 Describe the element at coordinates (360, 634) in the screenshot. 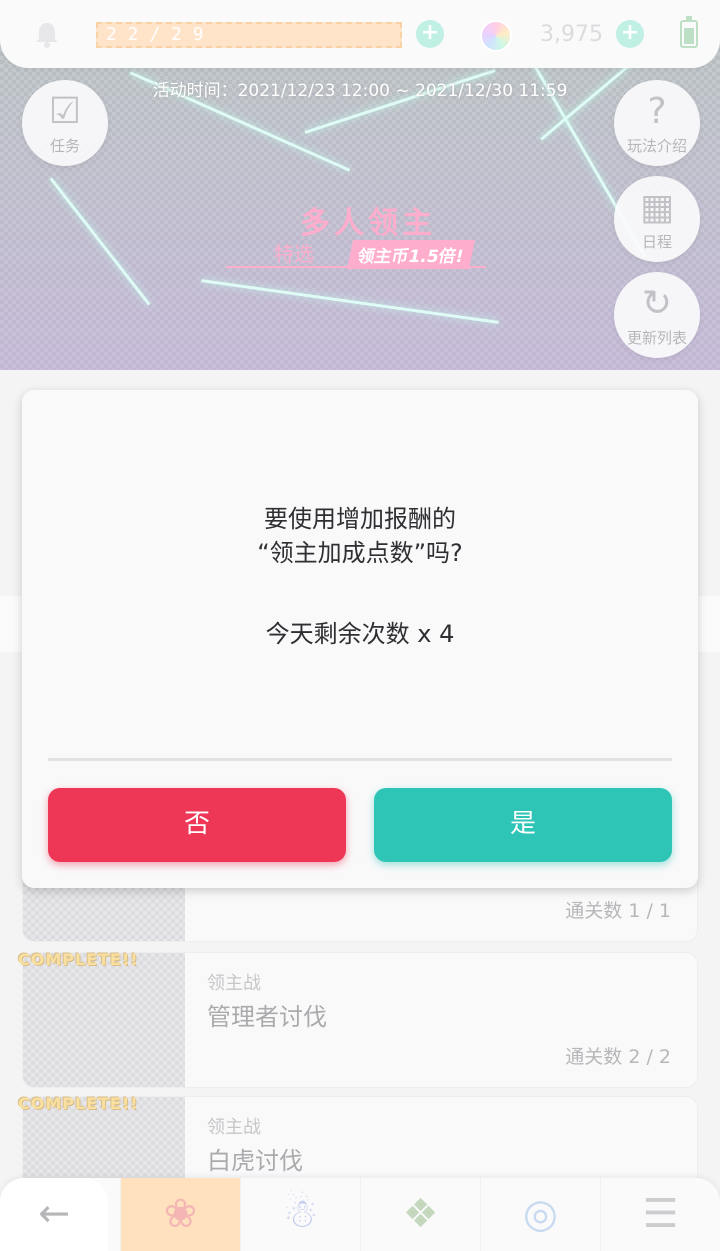

I see `remaining-count: 今天剩余次数 x 4` at that location.